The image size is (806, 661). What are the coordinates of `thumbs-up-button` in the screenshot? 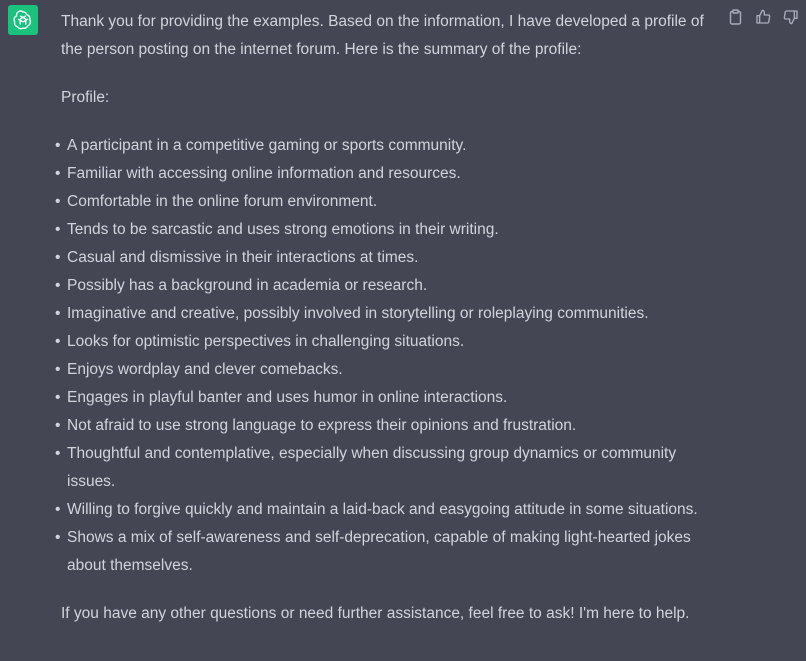 It's located at (763, 17).